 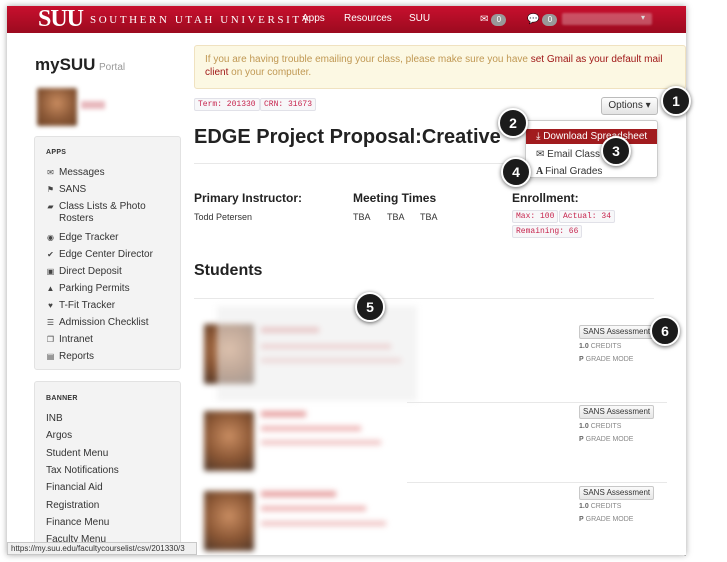 What do you see at coordinates (591, 154) in the screenshot?
I see `email-class-item: ✉ Email Class` at bounding box center [591, 154].